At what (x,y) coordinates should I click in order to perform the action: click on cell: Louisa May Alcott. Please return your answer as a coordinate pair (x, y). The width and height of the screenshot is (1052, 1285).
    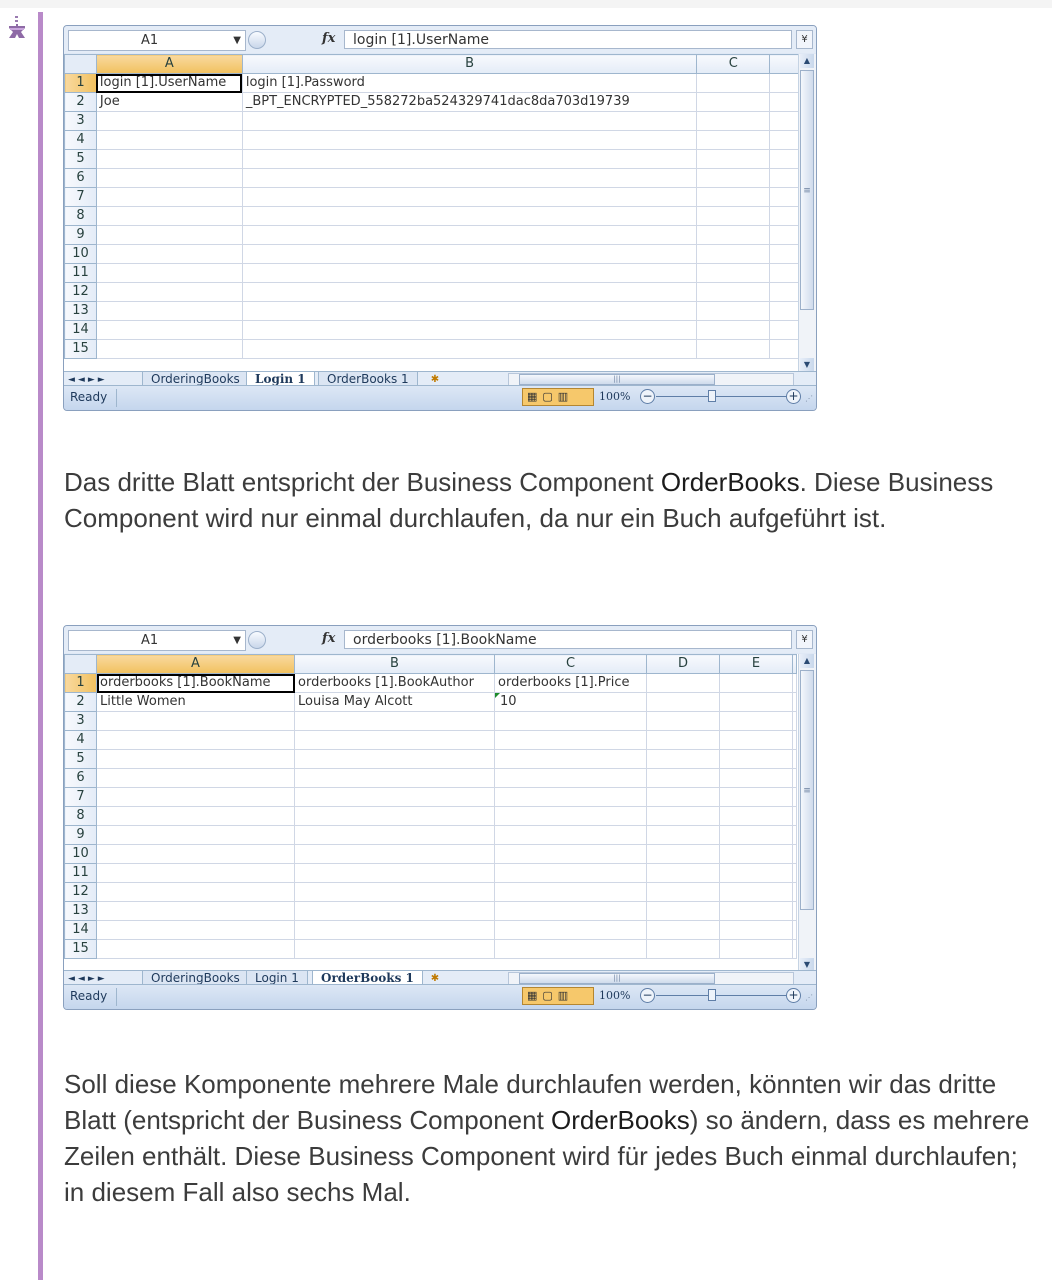
    Looking at the image, I should click on (394, 702).